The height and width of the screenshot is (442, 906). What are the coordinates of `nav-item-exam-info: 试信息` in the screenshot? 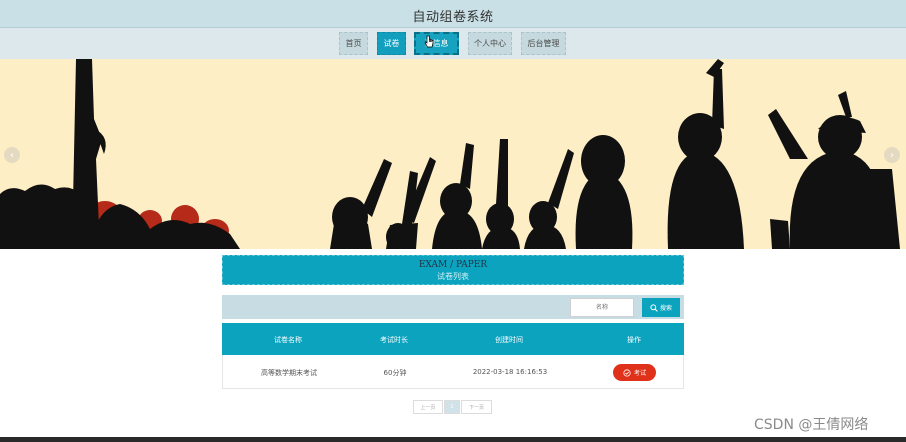 It's located at (436, 43).